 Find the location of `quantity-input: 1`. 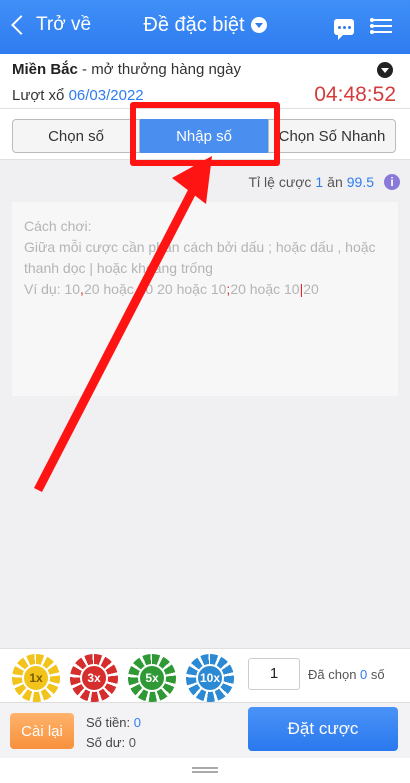

quantity-input: 1 is located at coordinates (274, 674).